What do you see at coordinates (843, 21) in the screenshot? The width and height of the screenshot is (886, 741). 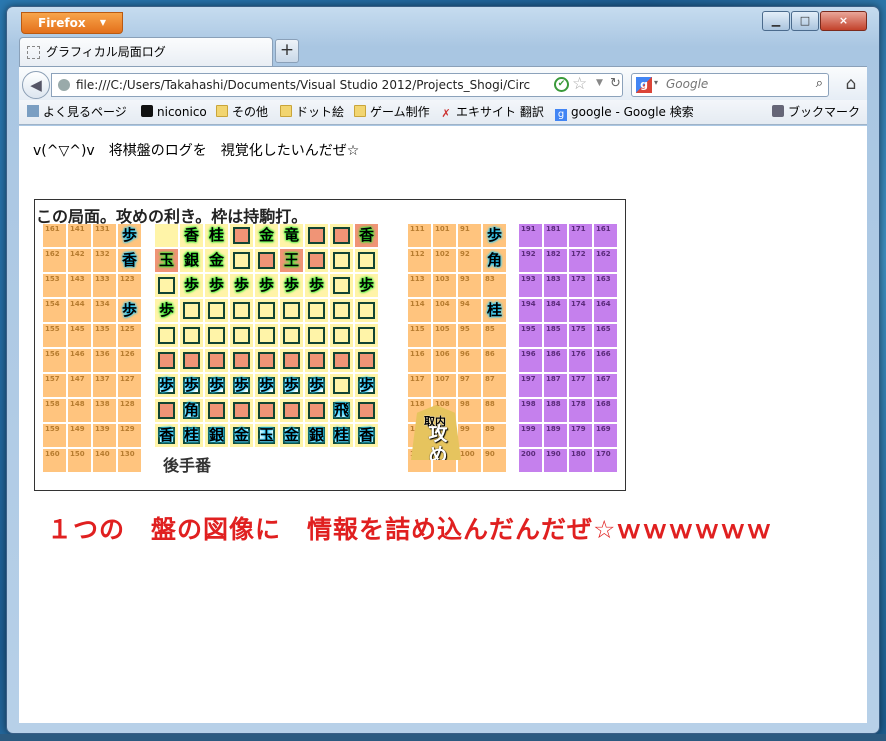 I see `close-window-button: ×` at bounding box center [843, 21].